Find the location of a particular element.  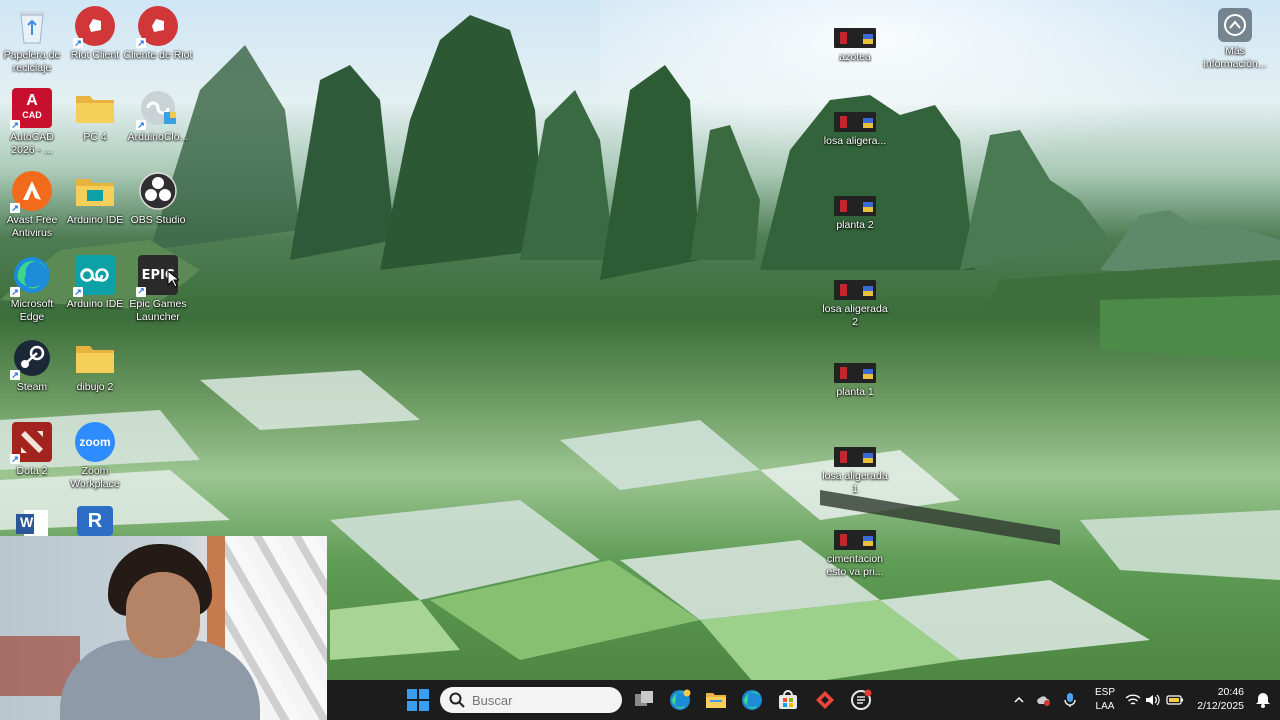

r-icon: R is located at coordinates (95, 521).